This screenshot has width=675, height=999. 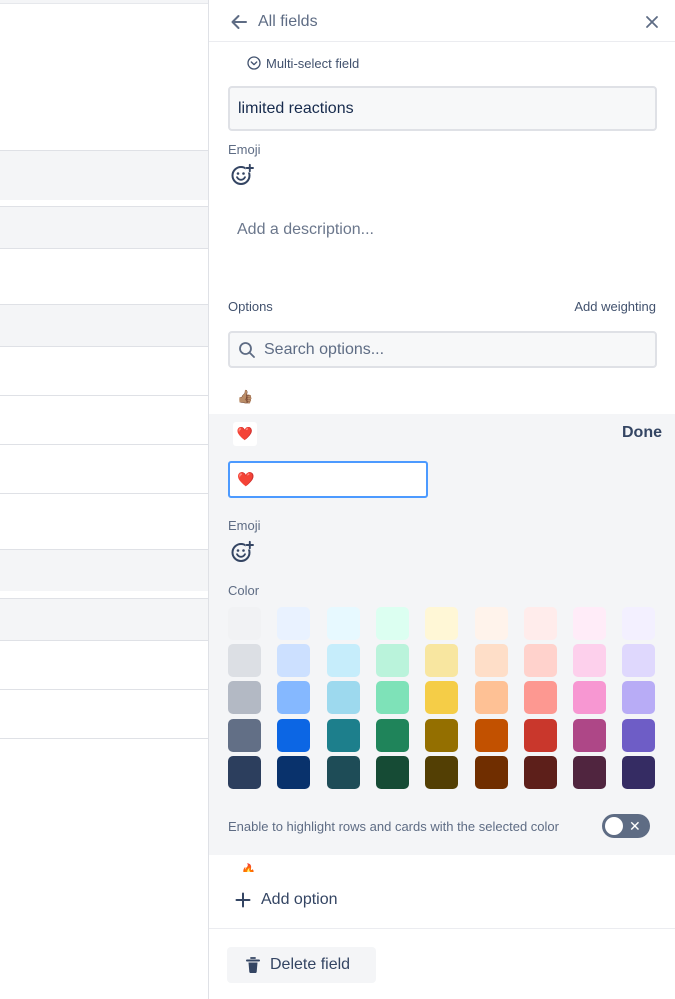 I want to click on add-option-button: Add option, so click(x=286, y=900).